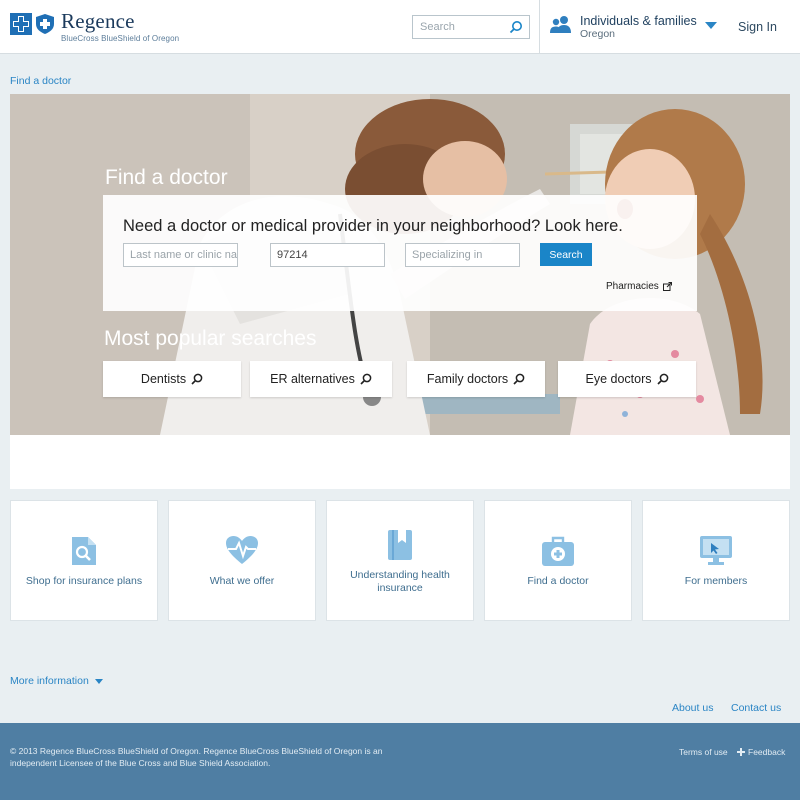  I want to click on popular-search-label: ER alternatives, so click(312, 379).